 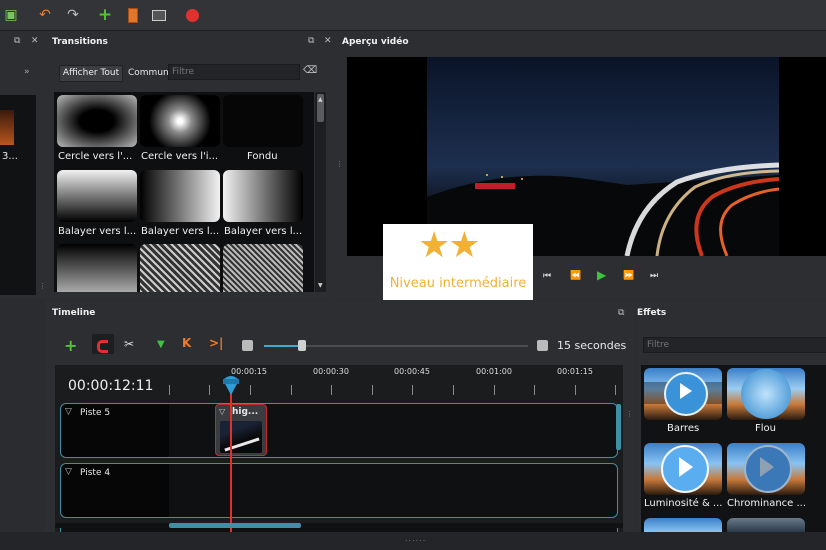 What do you see at coordinates (262, 156) in the screenshot?
I see `transition-label-3: Fondu` at bounding box center [262, 156].